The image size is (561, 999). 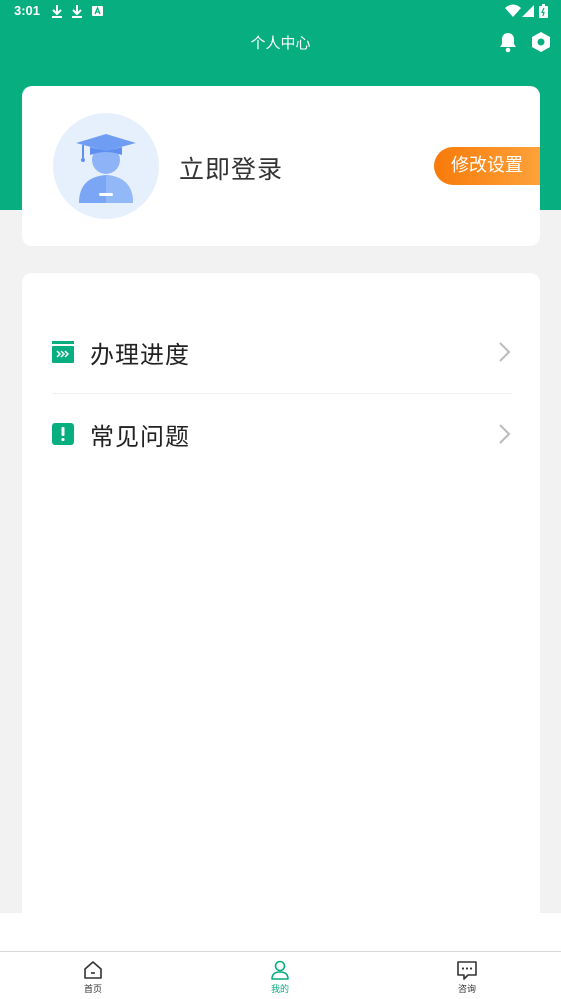 What do you see at coordinates (513, 10) in the screenshot?
I see `wifi-icon` at bounding box center [513, 10].